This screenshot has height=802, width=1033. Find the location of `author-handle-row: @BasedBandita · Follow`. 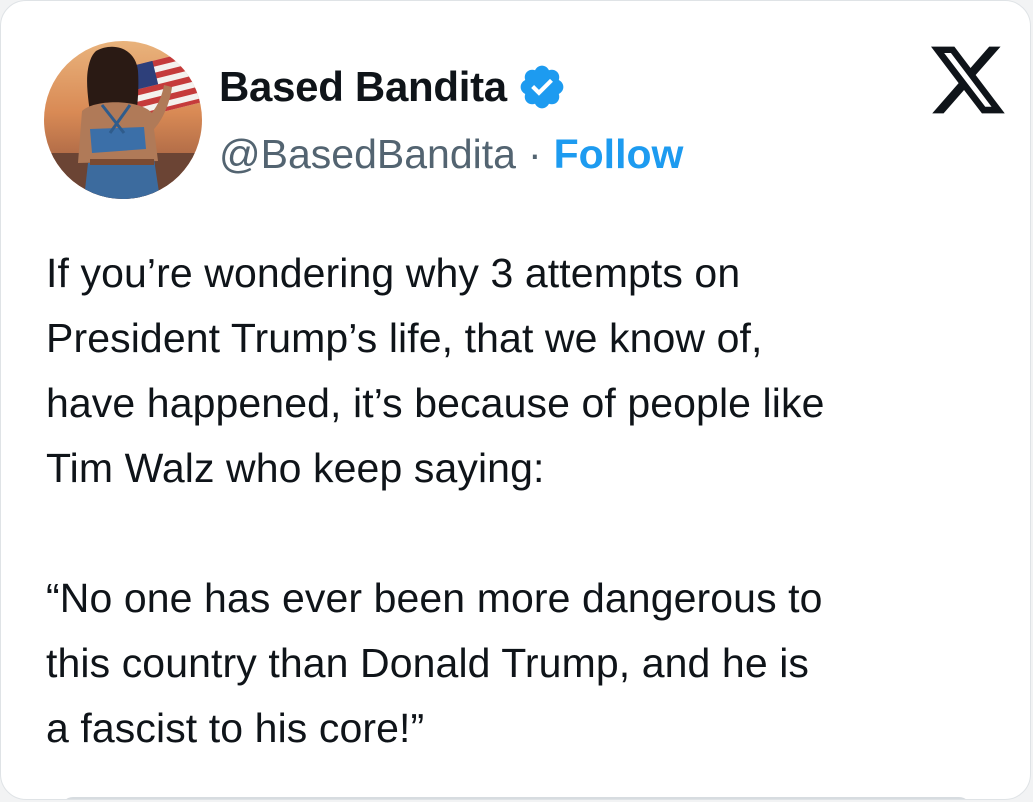

author-handle-row: @BasedBandita · Follow is located at coordinates (451, 154).